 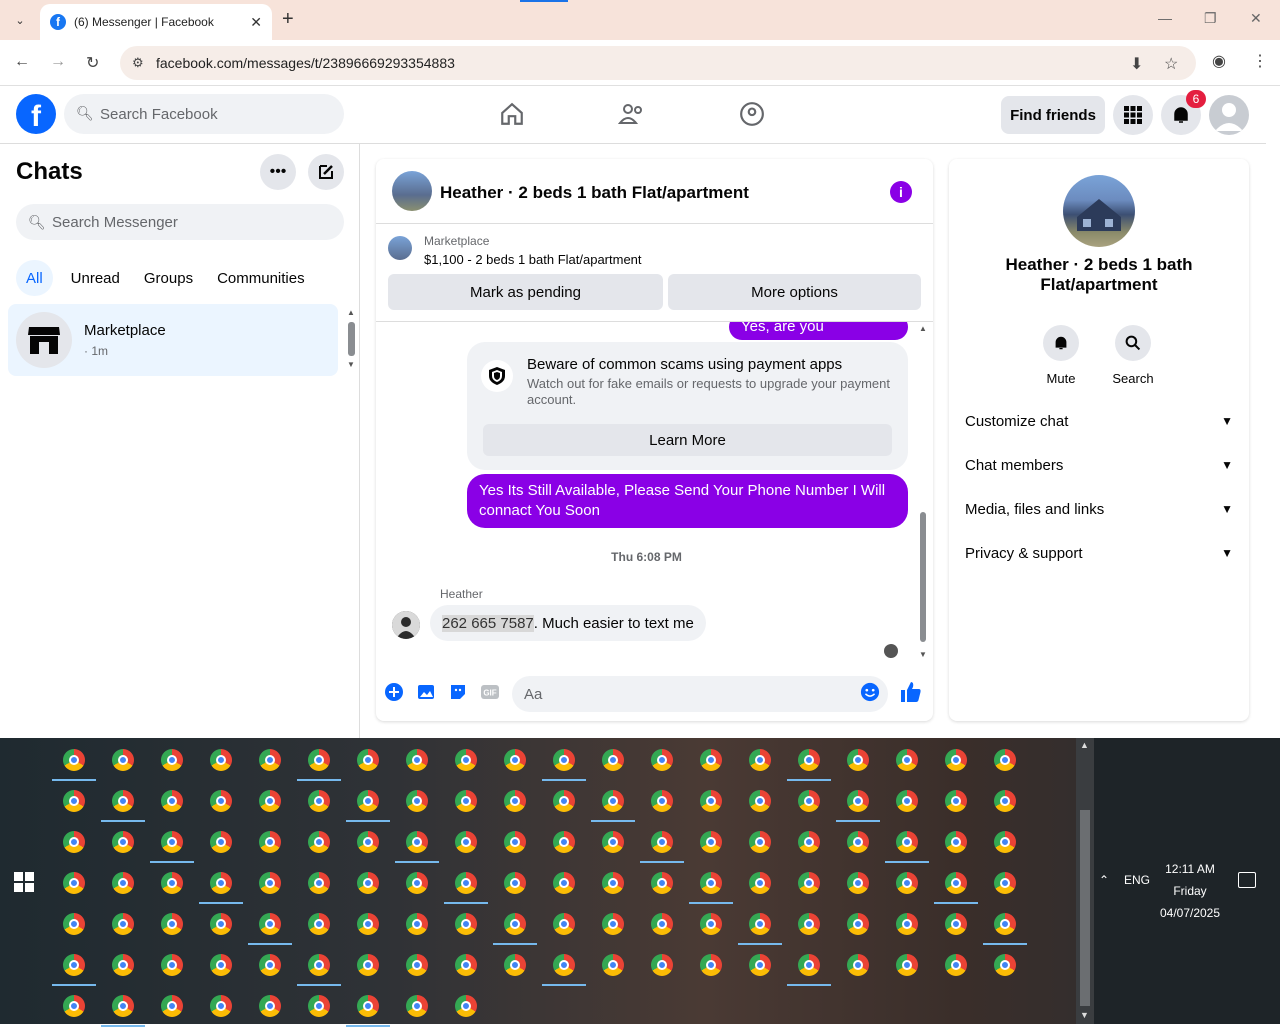 I want to click on find-friends-button: Find friends, so click(x=1053, y=115).